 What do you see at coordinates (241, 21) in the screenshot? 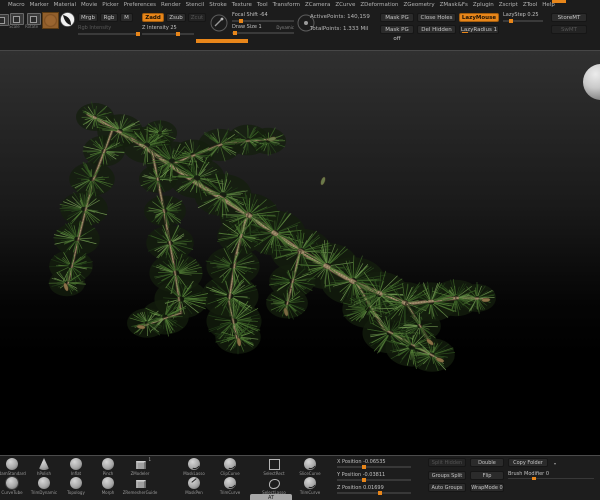
I see `focal-shift-handle` at bounding box center [241, 21].